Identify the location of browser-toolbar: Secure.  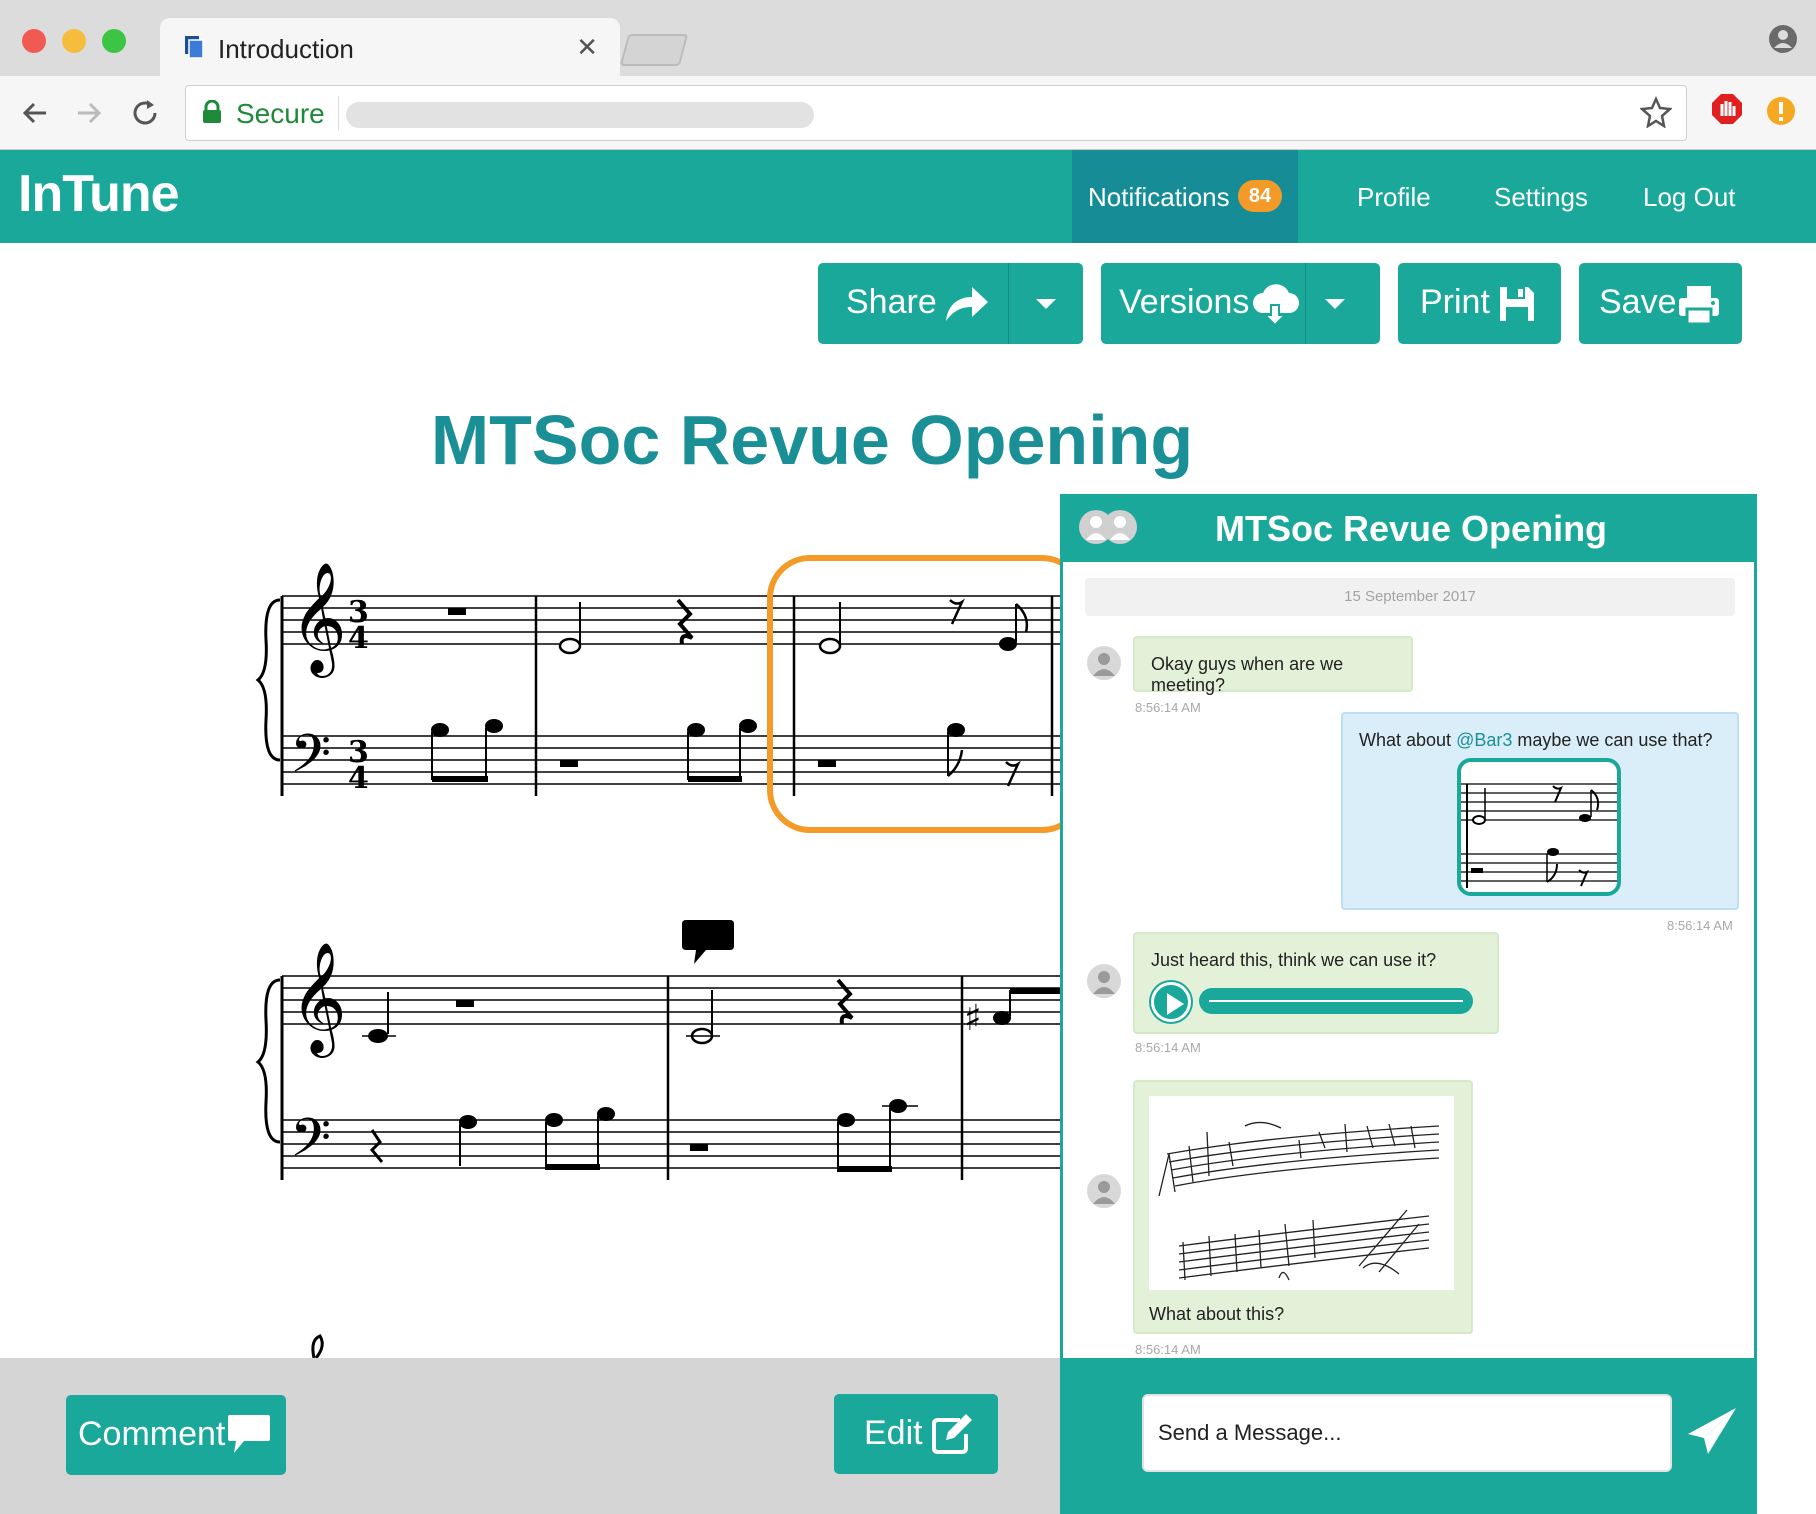
(908, 113).